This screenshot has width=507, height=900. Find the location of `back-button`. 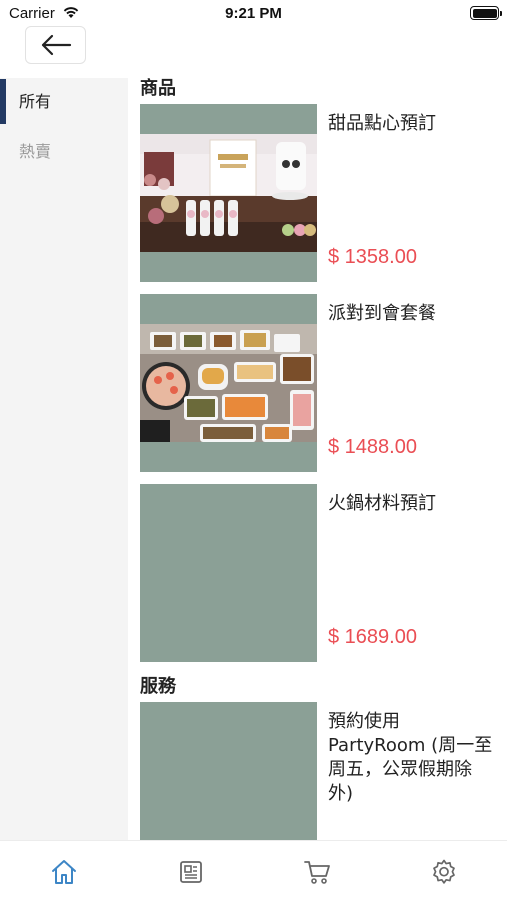

back-button is located at coordinates (55, 45).